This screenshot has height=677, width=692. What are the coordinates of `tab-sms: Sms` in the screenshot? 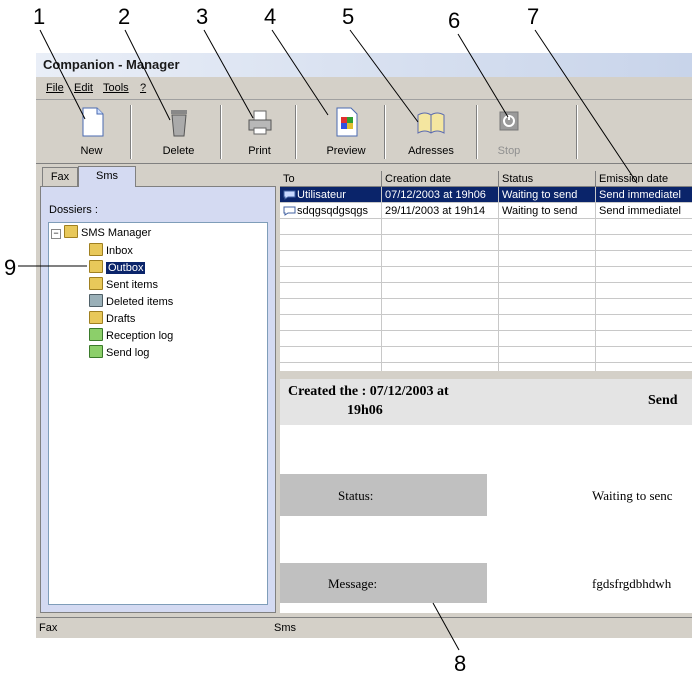 It's located at (107, 176).